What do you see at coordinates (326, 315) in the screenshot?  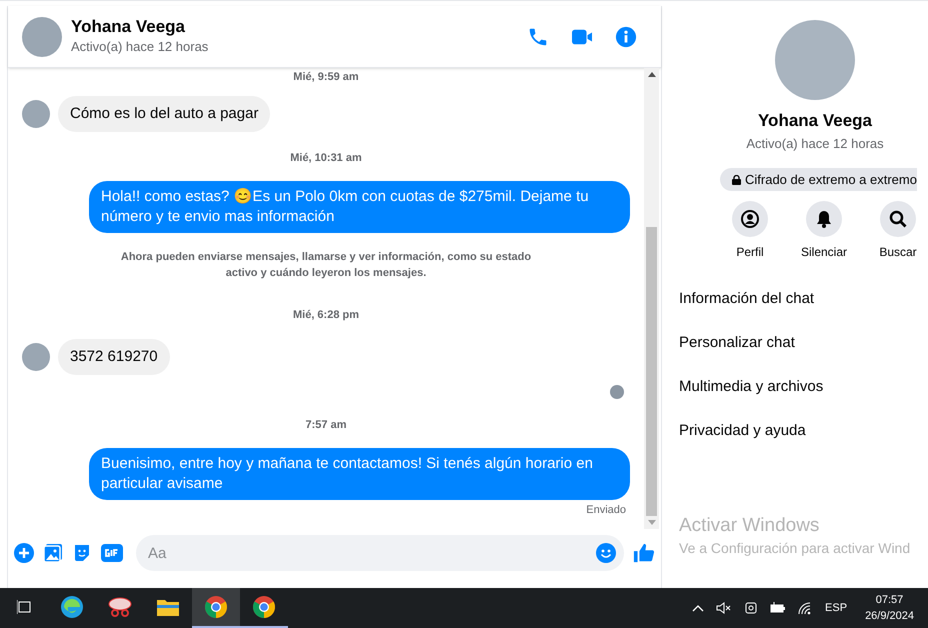 I see `timestamp: Mié, 6:28 pm` at bounding box center [326, 315].